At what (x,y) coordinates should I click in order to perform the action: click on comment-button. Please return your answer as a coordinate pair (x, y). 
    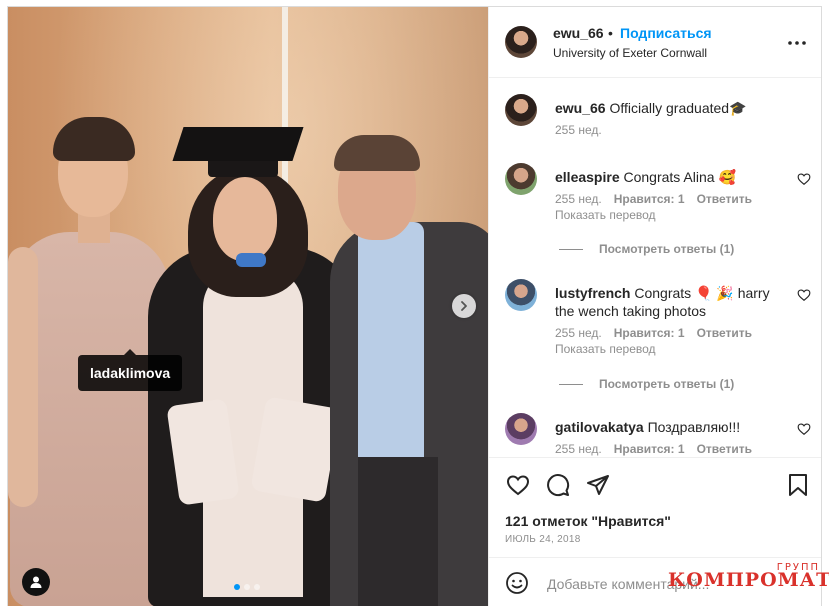
    Looking at the image, I should click on (558, 485).